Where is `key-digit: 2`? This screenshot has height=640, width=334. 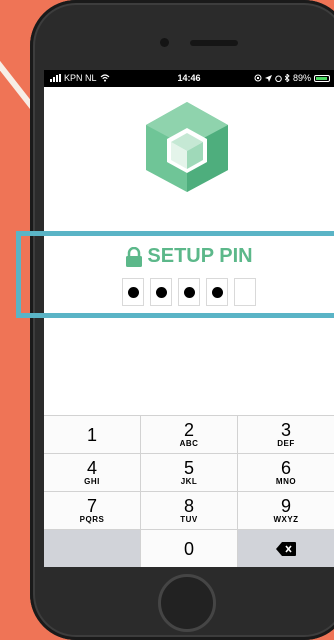
key-digit: 2 is located at coordinates (188, 430).